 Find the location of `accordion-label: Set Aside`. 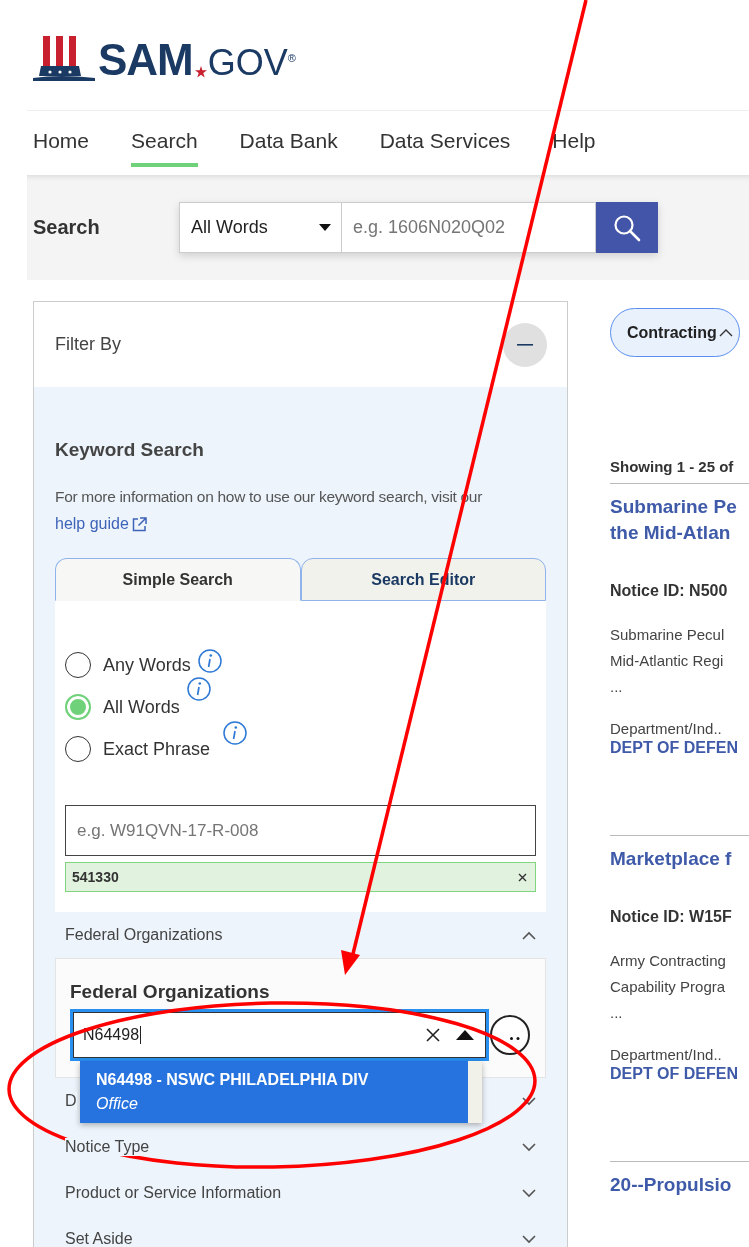

accordion-label: Set Aside is located at coordinates (99, 1238).